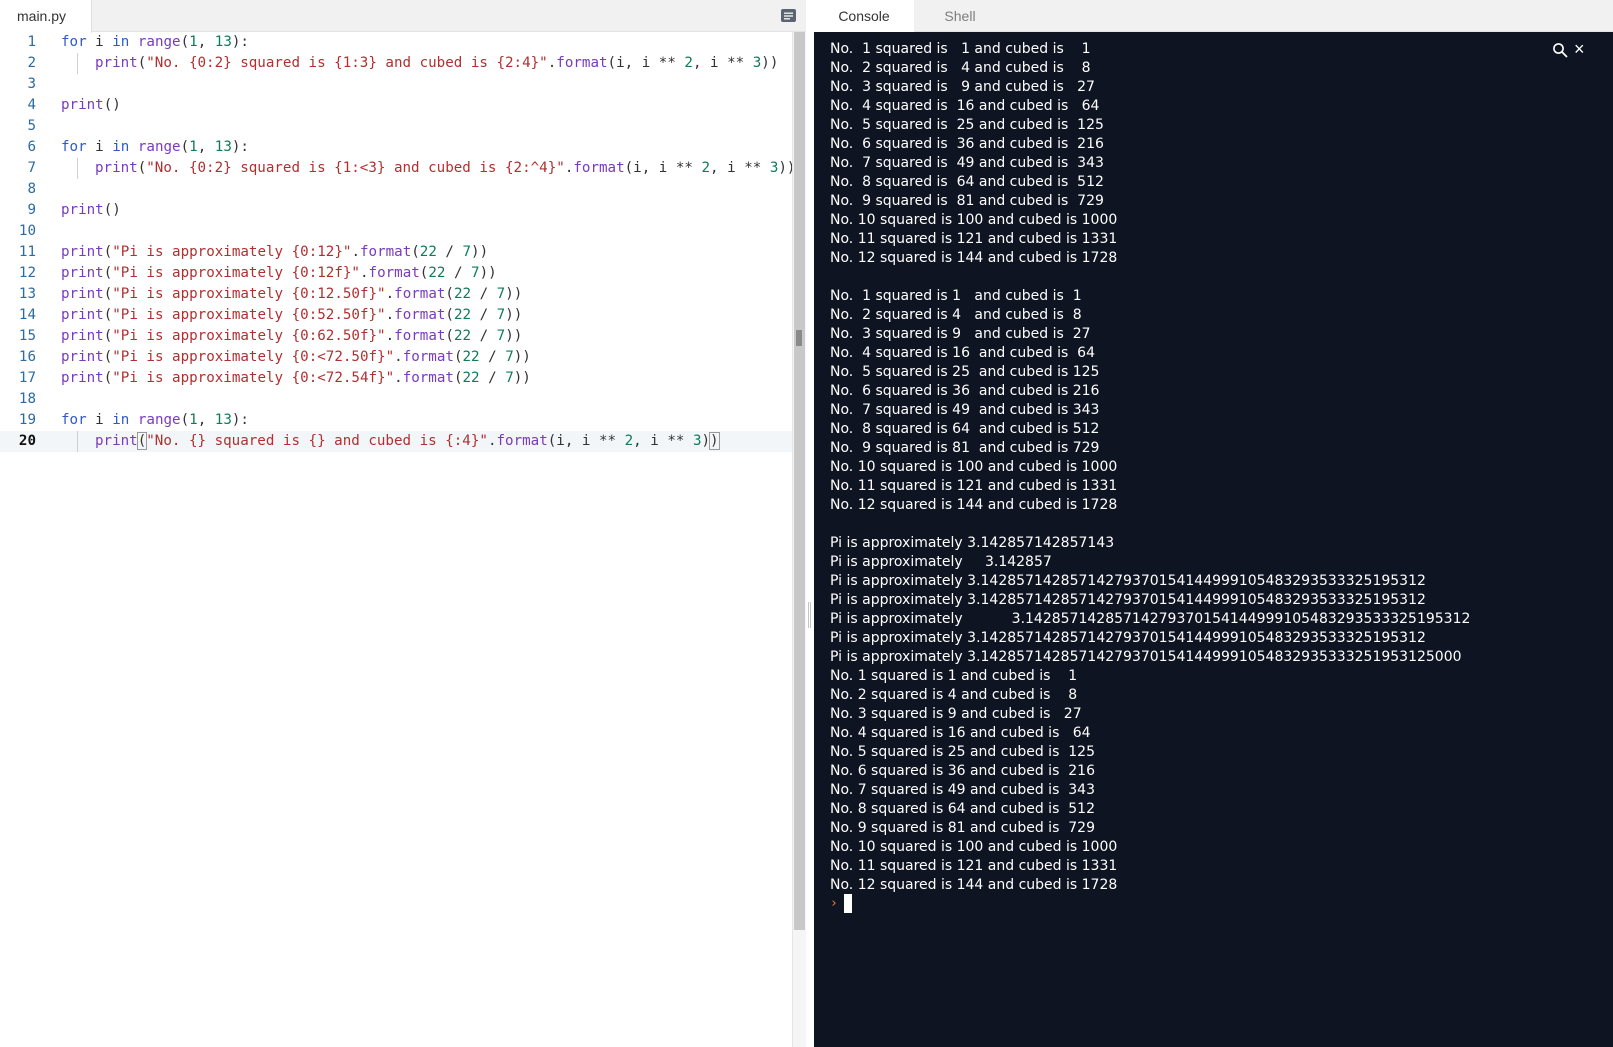  What do you see at coordinates (974, 505) in the screenshot?
I see `console-output-line: No. 12 squared is 144 and cubed is 1728` at bounding box center [974, 505].